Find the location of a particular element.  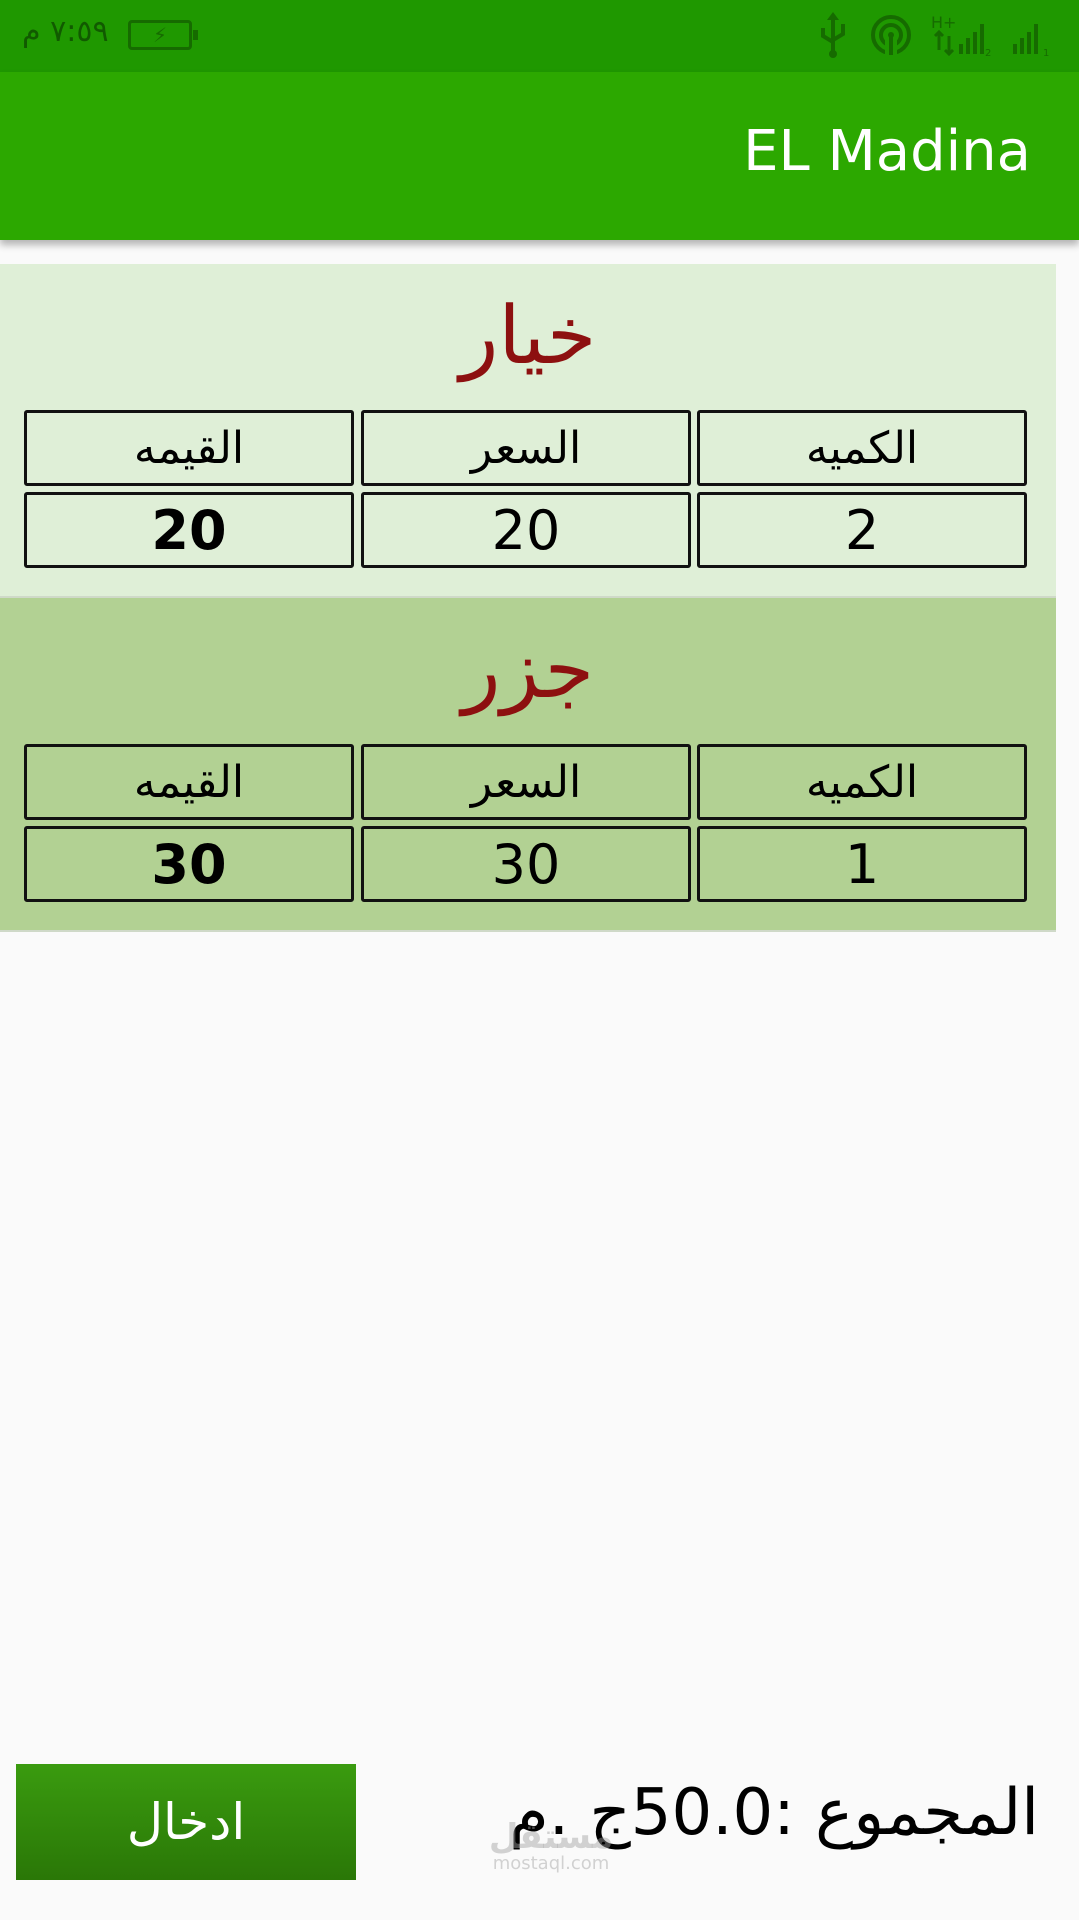

network-type-label: H+ is located at coordinates (943, 22).